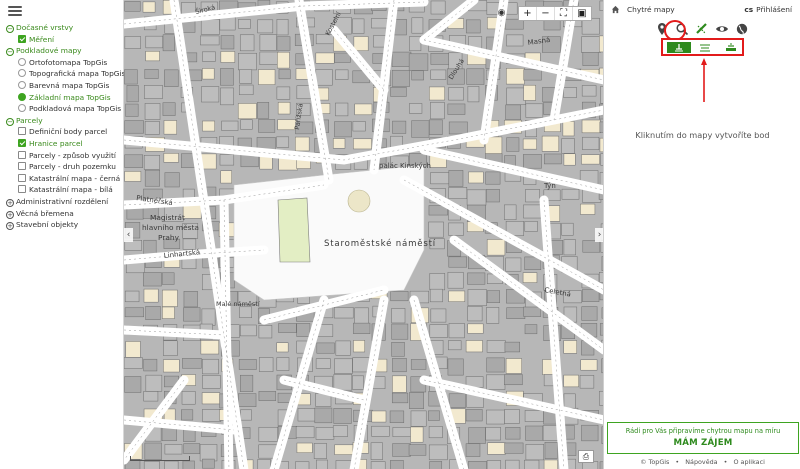  Describe the element at coordinates (701, 462) in the screenshot. I see `help-link: Nápověda` at that location.